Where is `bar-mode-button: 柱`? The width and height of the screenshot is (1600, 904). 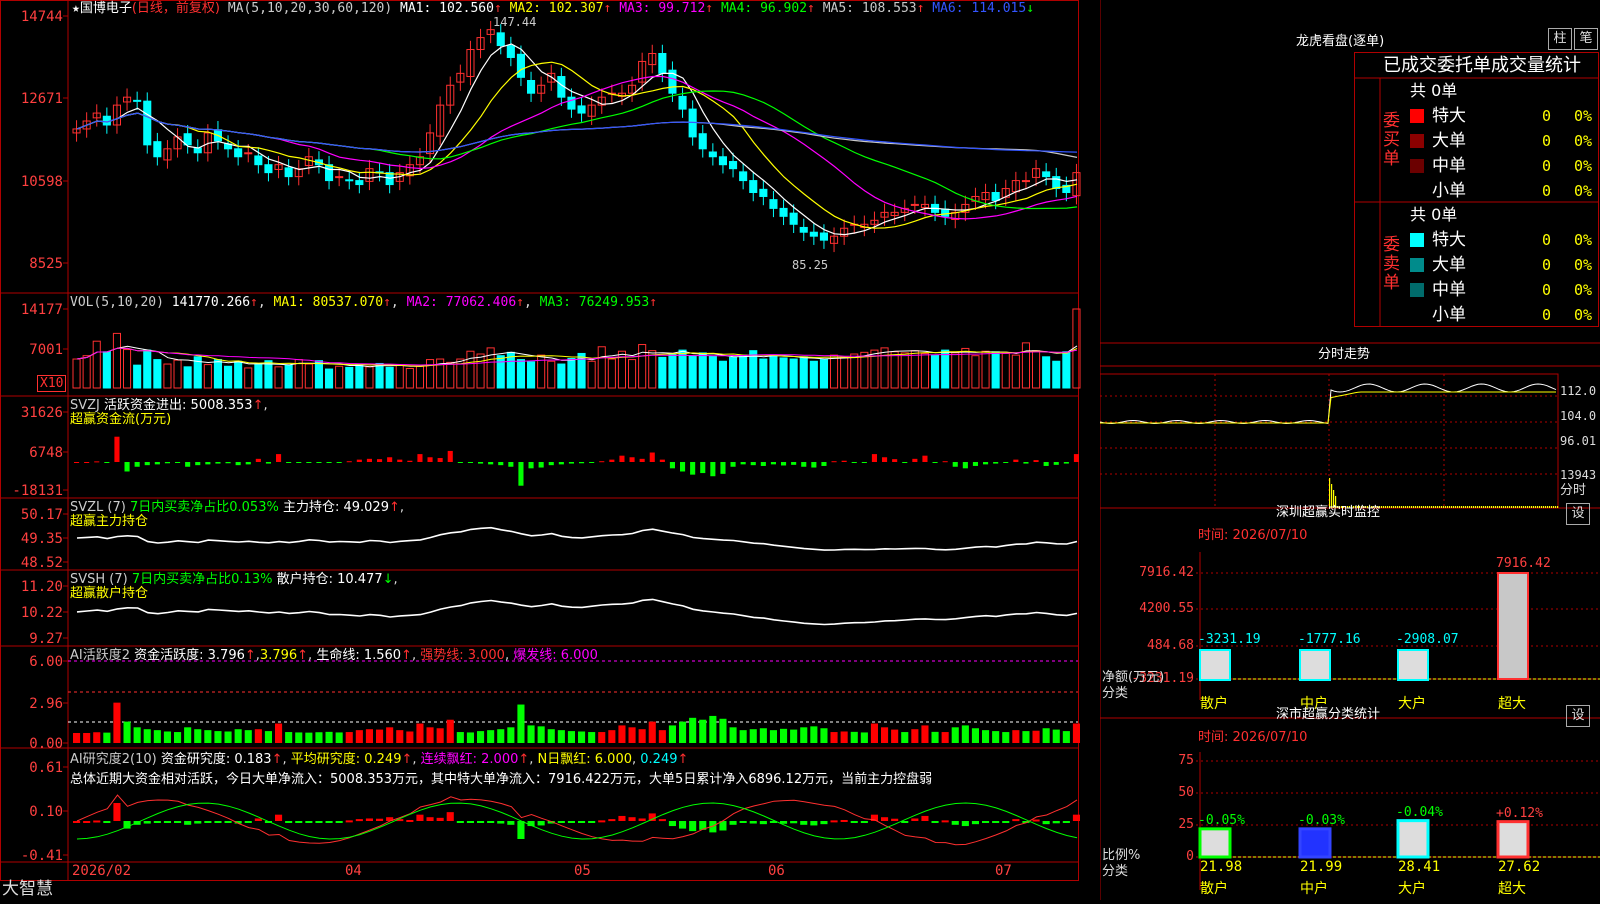
bar-mode-button: 柱 is located at coordinates (1560, 39).